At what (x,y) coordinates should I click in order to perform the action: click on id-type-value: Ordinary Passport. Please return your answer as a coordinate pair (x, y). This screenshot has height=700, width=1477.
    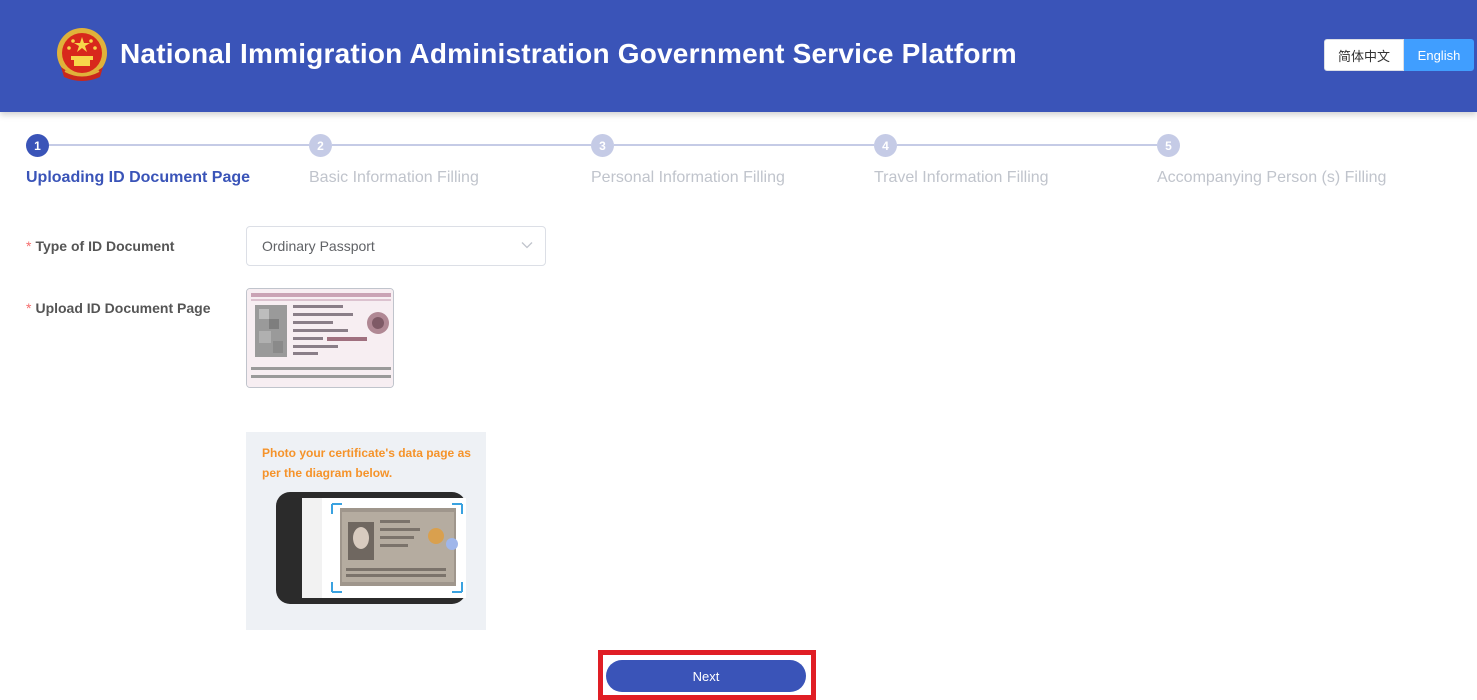
    Looking at the image, I should click on (318, 246).